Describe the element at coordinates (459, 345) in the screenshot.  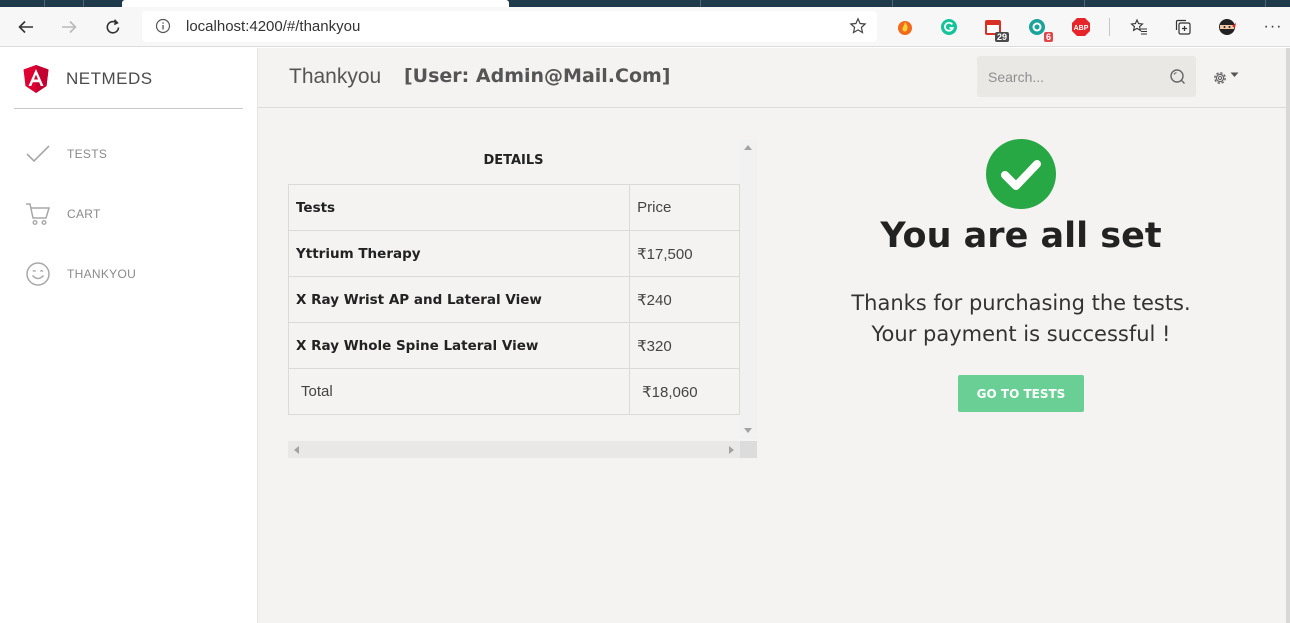
I see `test-name-cell: X Ray Whole Spine Lateral View` at that location.